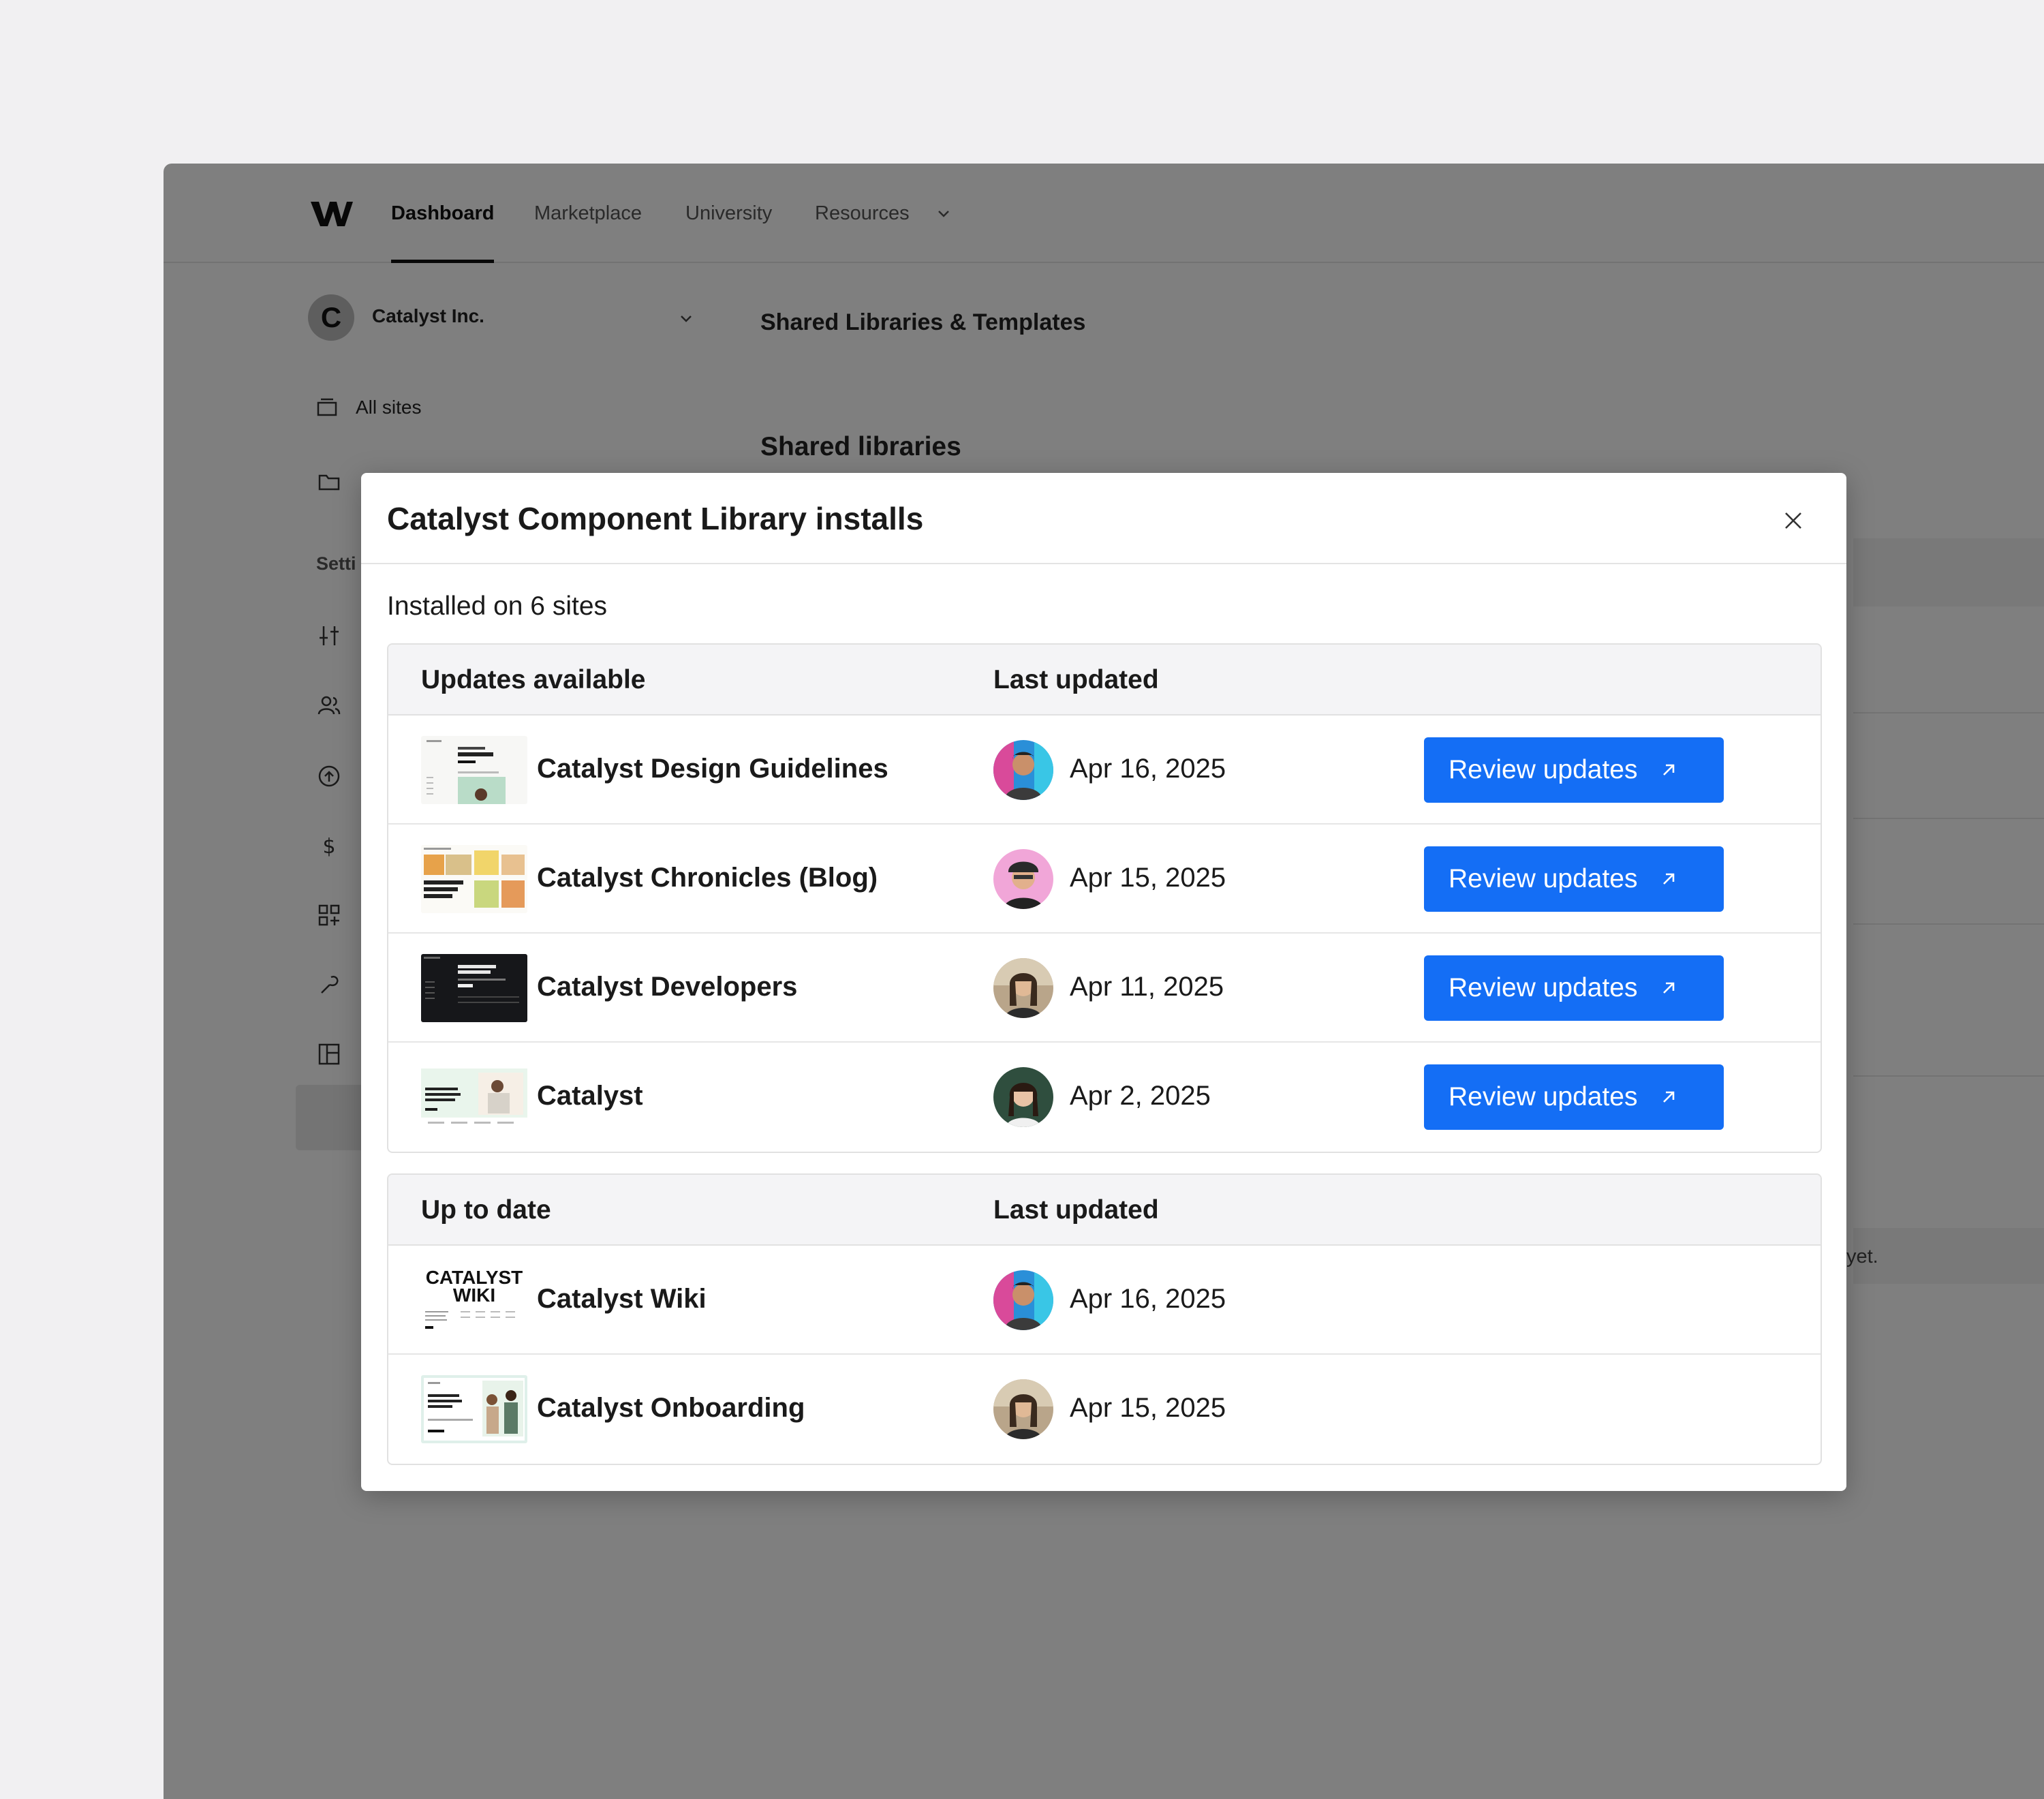  I want to click on table-row: Catalyst Apr 2, 2025 Review updates, so click(1104, 1097).